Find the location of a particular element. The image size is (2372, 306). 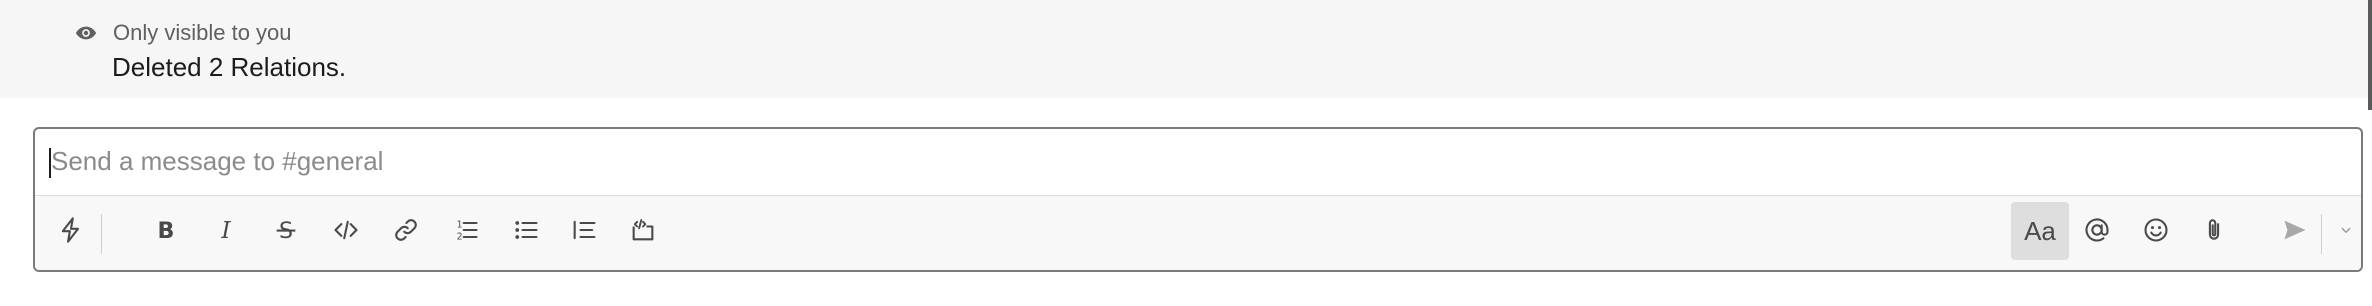

send-icon is located at coordinates (2295, 232).